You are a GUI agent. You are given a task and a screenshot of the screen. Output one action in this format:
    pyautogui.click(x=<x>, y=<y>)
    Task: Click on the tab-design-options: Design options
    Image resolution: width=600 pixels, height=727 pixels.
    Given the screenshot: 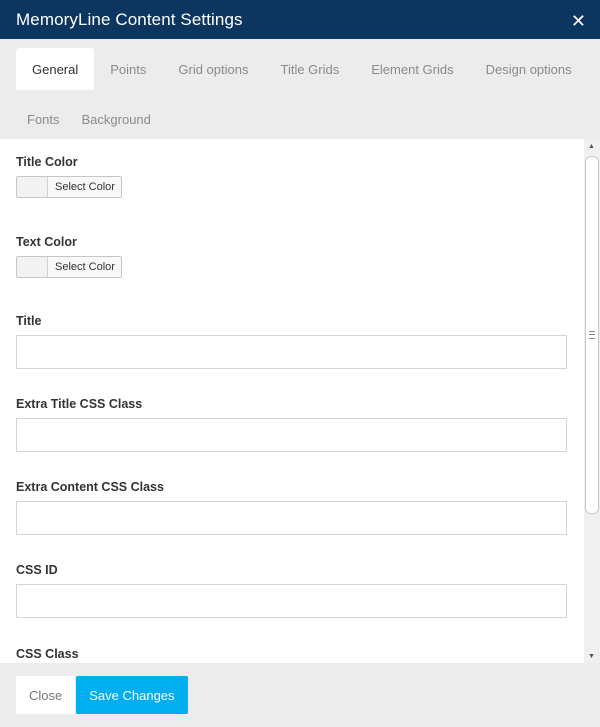 What is the action you would take?
    pyautogui.click(x=529, y=69)
    